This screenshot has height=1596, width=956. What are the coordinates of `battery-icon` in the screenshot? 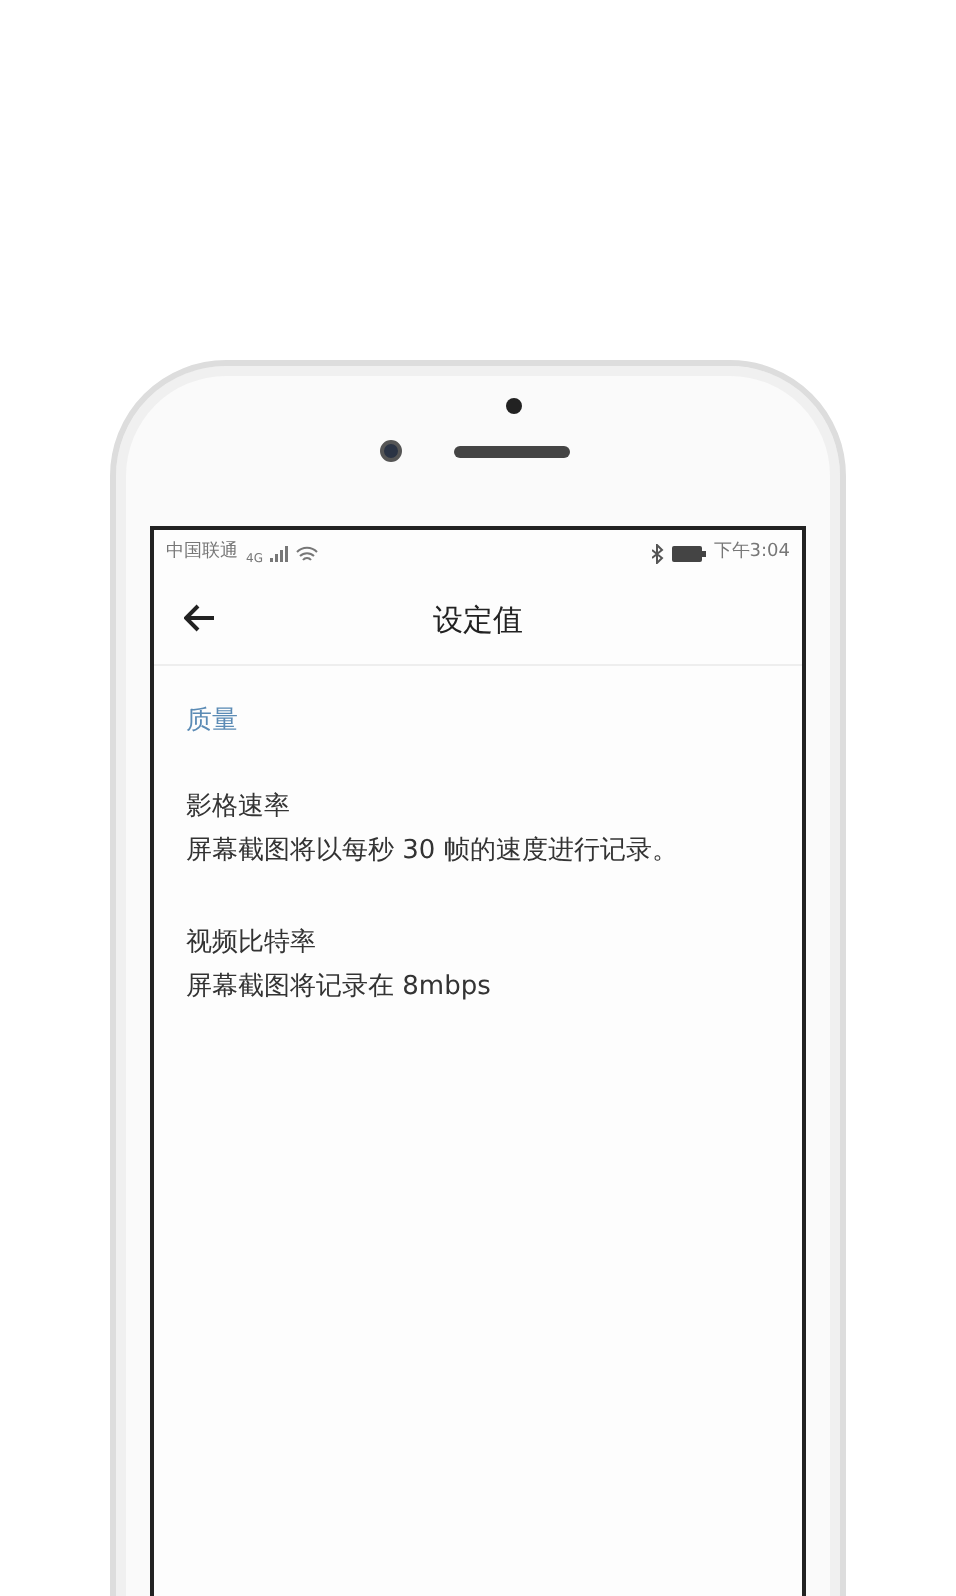 It's located at (688, 554).